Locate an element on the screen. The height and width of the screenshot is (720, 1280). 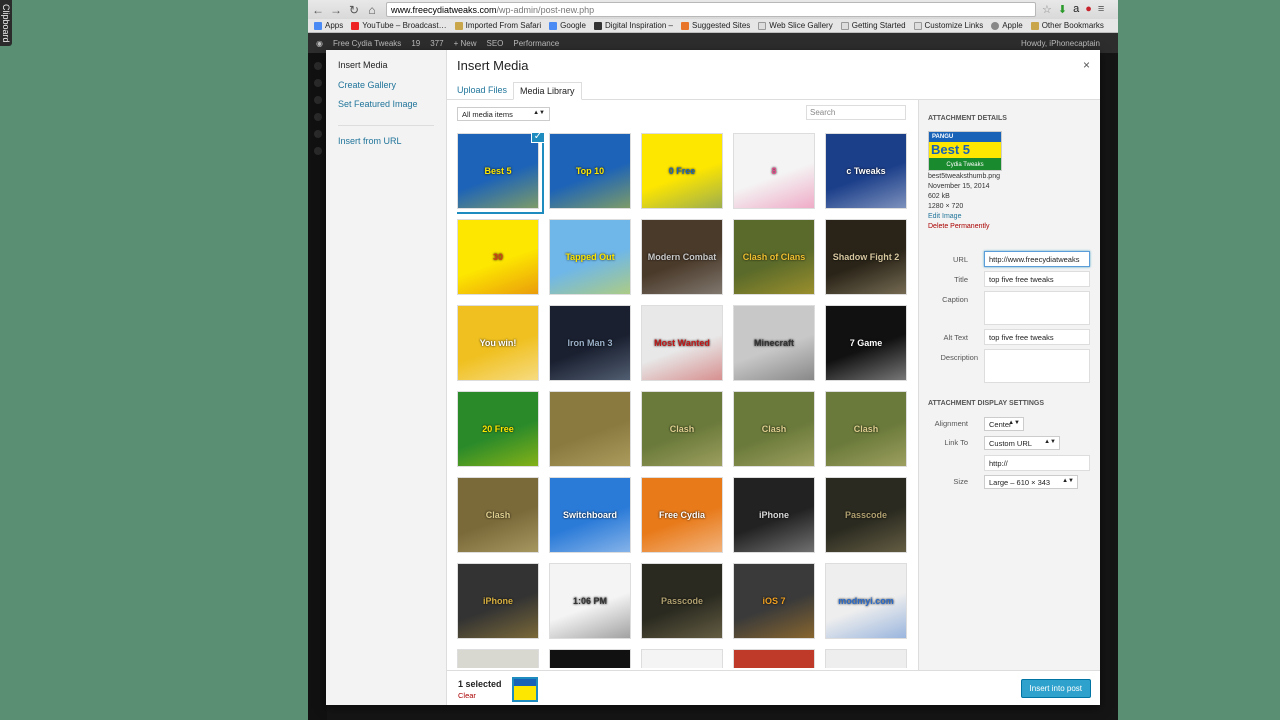
attachment-thumbnail: 7 Game is located at coordinates (866, 343).